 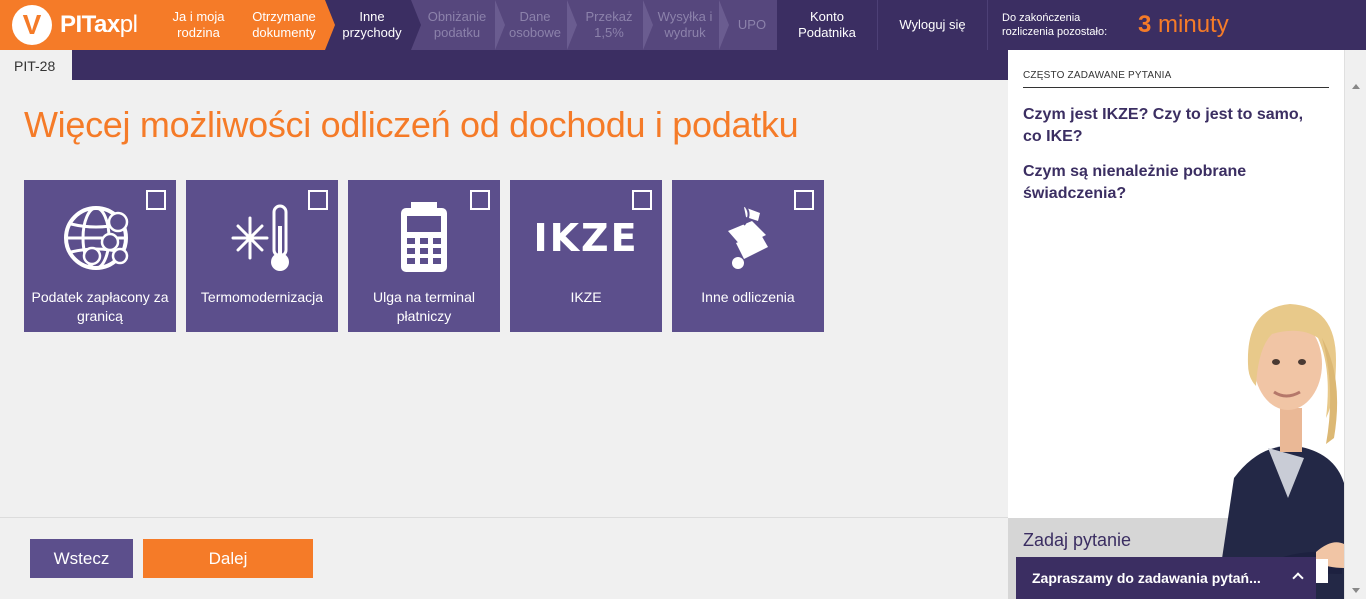 What do you see at coordinates (1356, 86) in the screenshot?
I see `scroll-up-arrow-icon` at bounding box center [1356, 86].